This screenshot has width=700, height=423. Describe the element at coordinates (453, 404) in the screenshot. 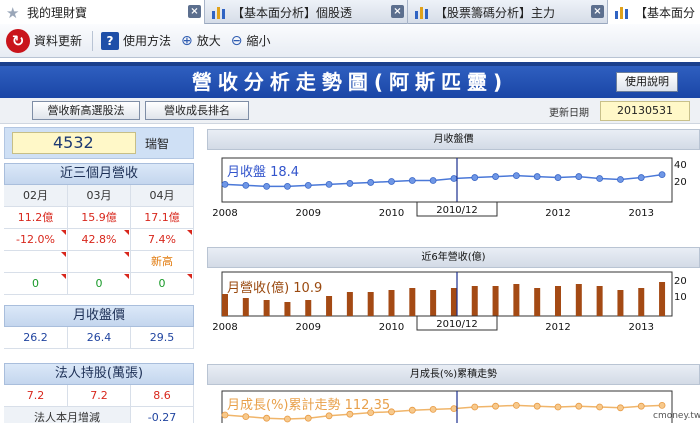

I see `growth-chart: 月成長(%)累計走勢 112.35` at that location.